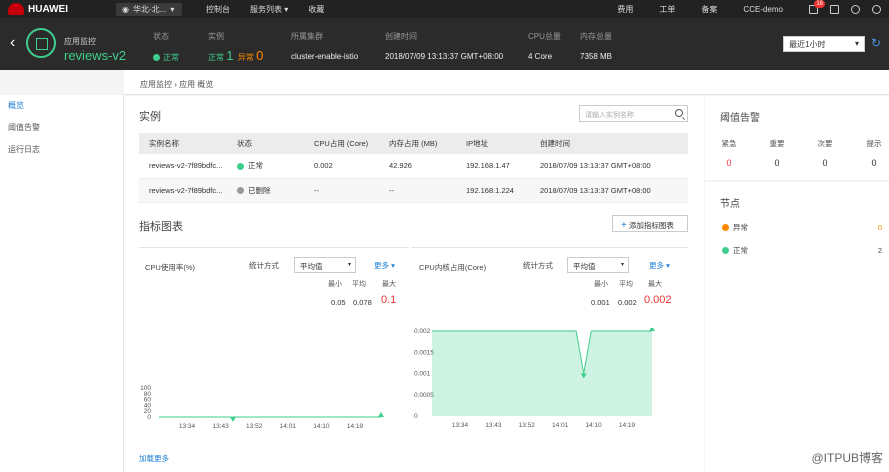 Image resolution: width=889 pixels, height=472 pixels. What do you see at coordinates (834, 9) in the screenshot?
I see `bar-chart-icon` at bounding box center [834, 9].